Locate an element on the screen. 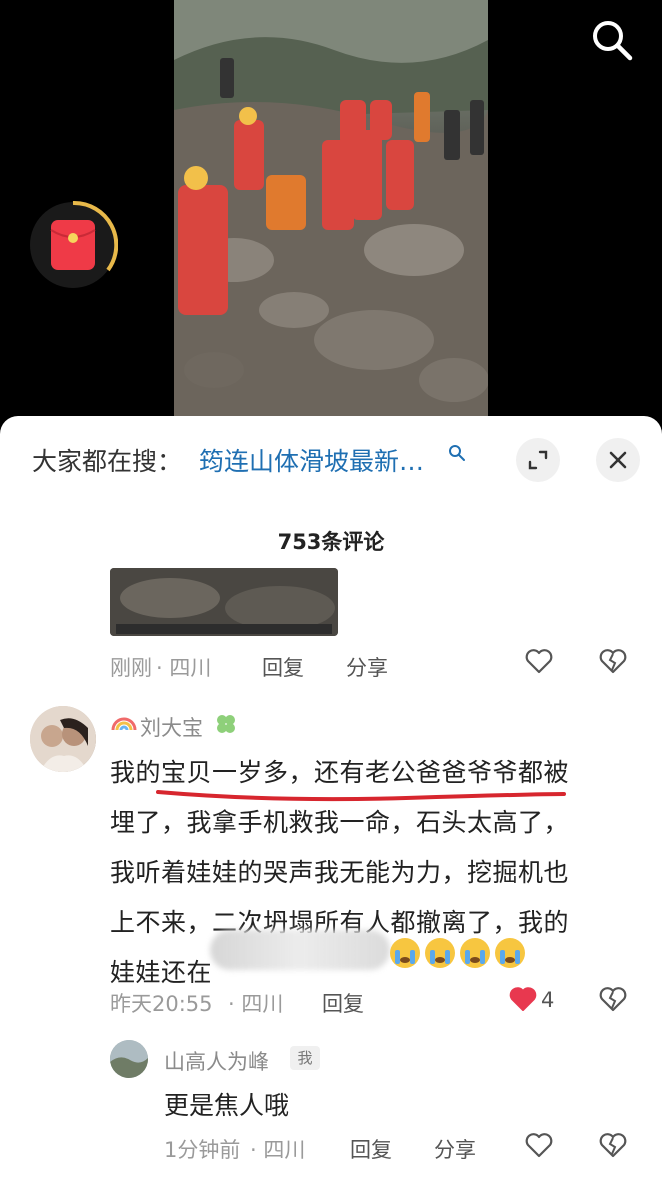 The width and height of the screenshot is (662, 1199). close-icon is located at coordinates (618, 460).